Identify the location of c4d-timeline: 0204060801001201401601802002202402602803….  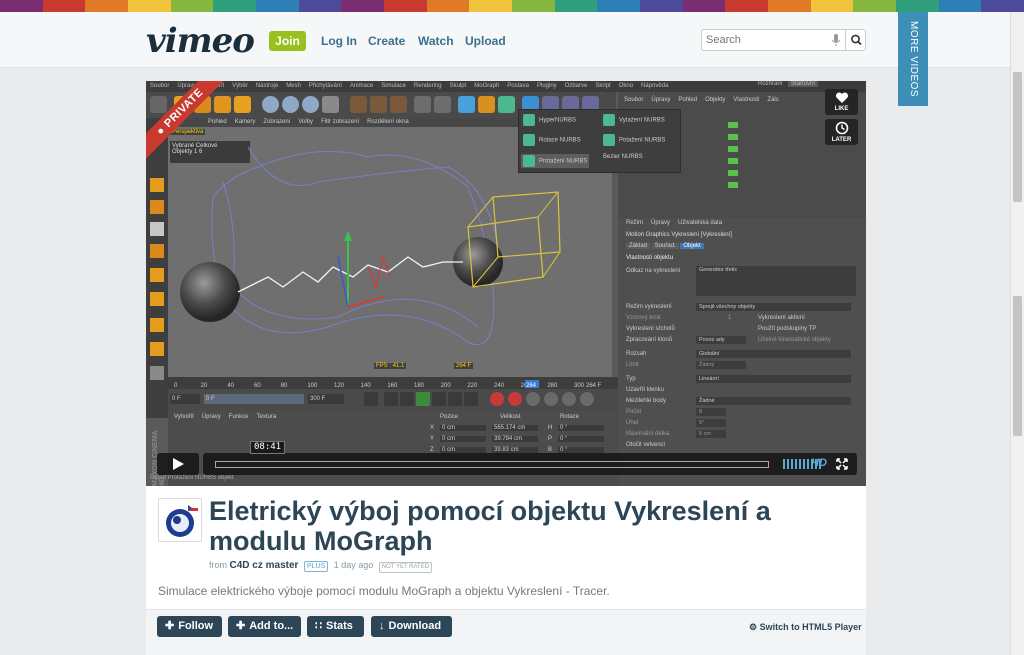
(393, 383).